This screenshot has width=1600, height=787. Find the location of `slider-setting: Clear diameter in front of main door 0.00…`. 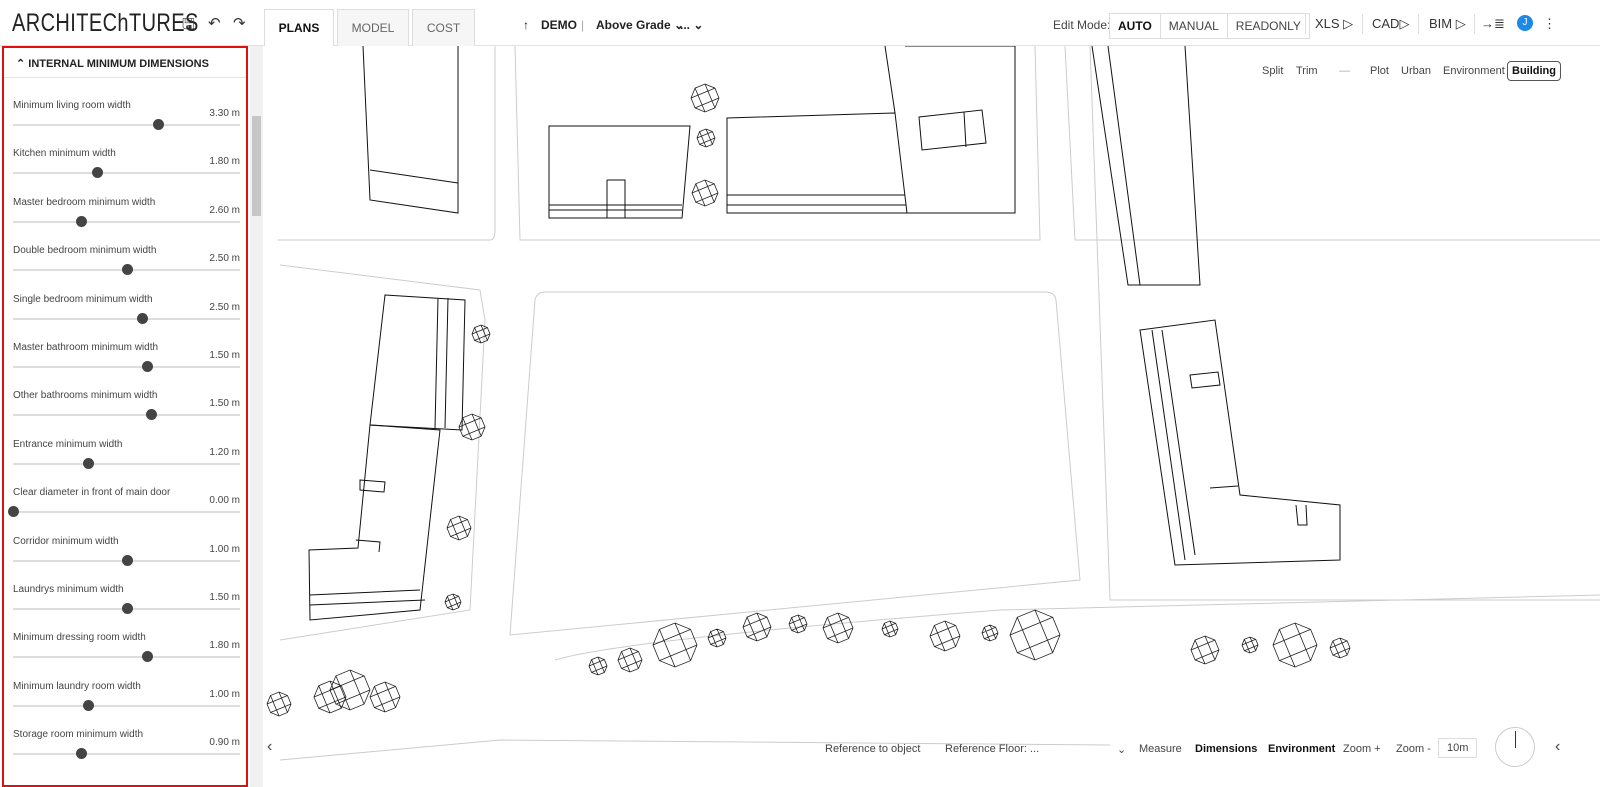

slider-setting: Clear diameter in front of main door 0.00… is located at coordinates (125, 511).